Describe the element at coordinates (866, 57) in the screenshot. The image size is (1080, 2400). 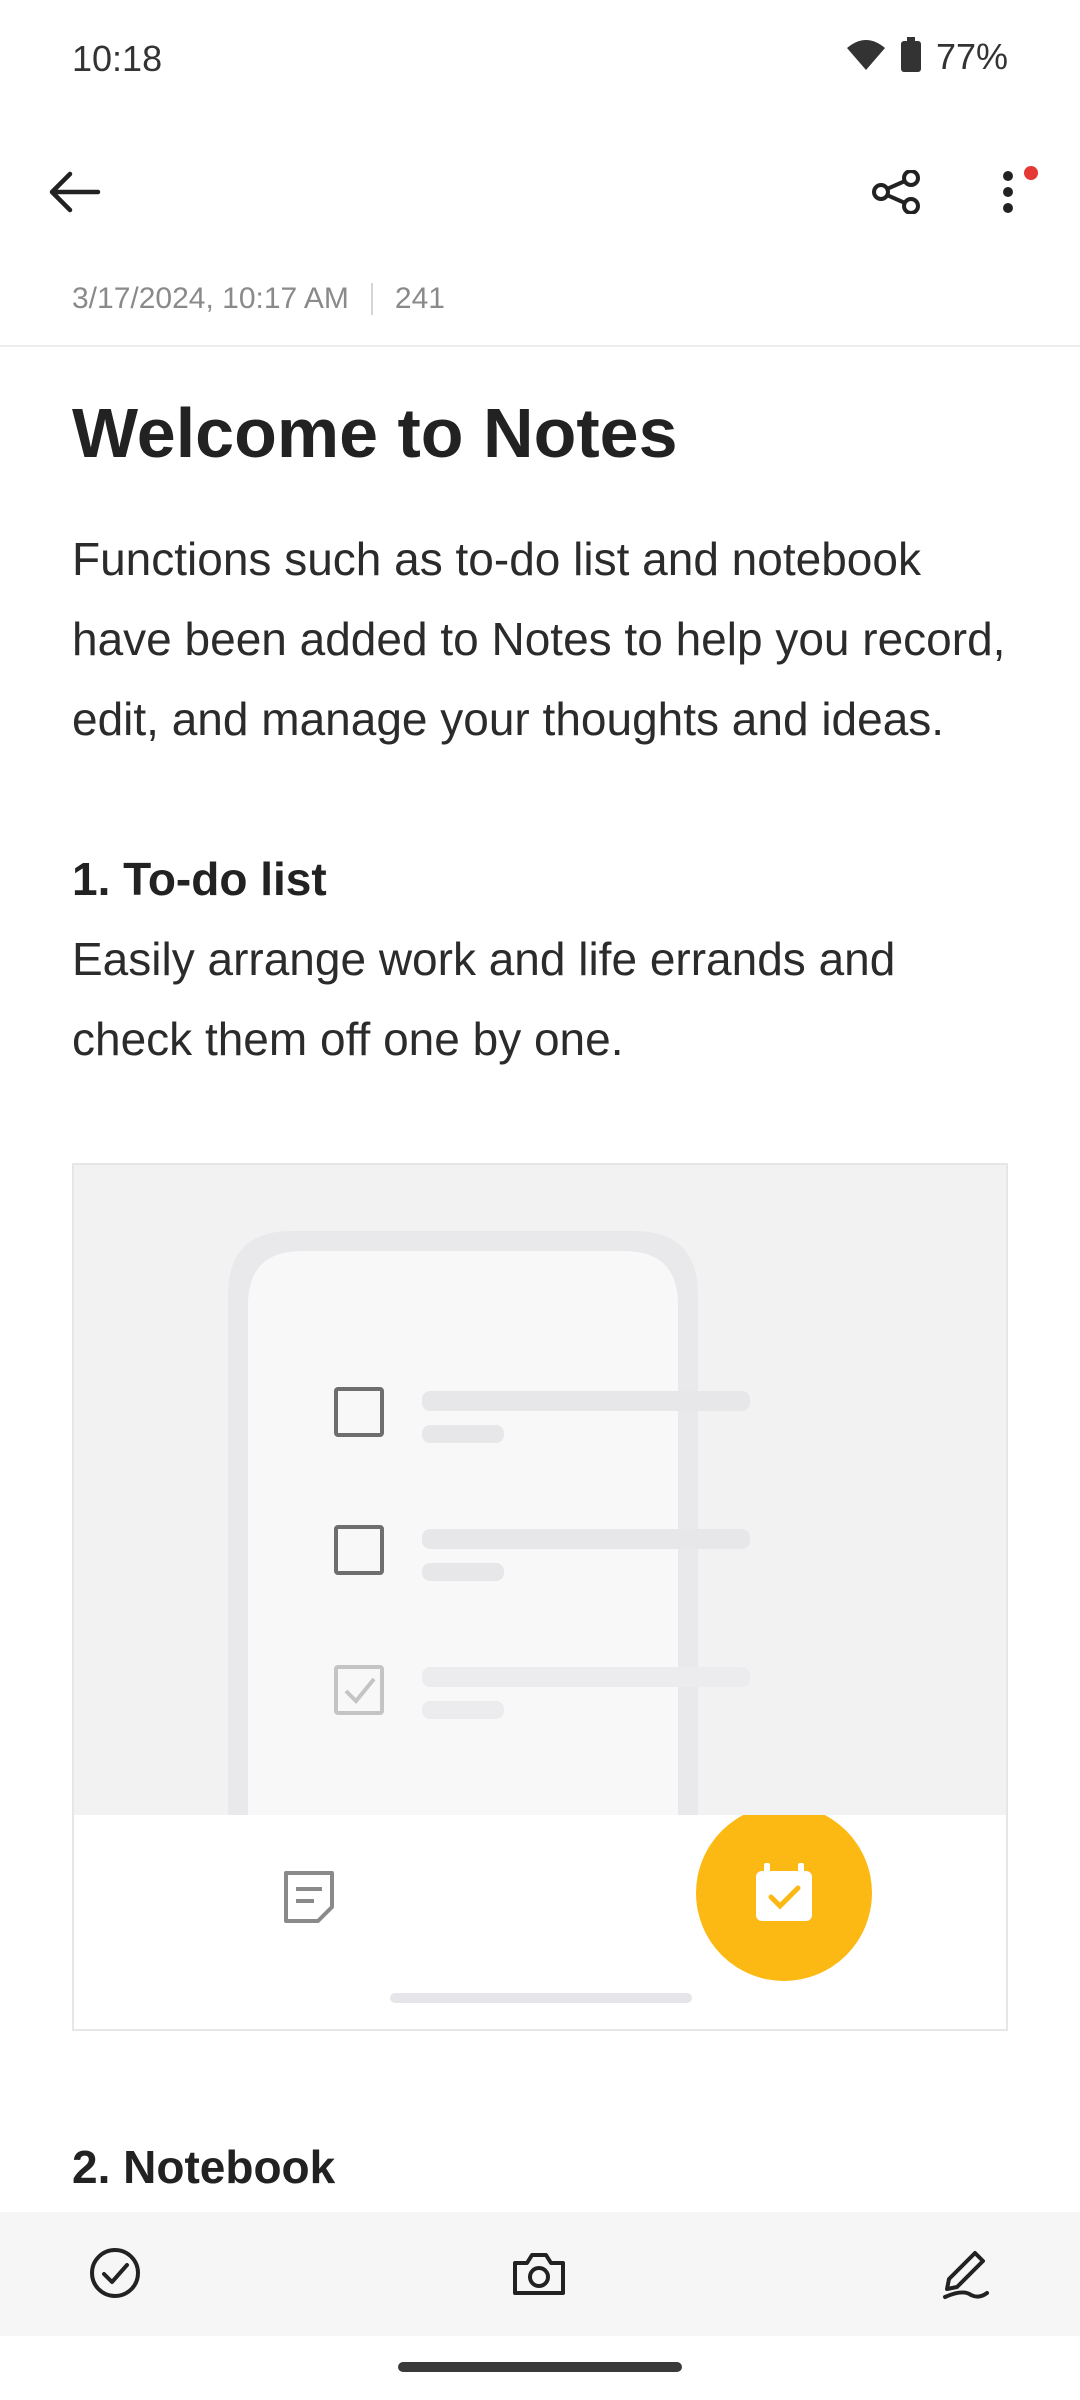
I see `wifi-icon` at that location.